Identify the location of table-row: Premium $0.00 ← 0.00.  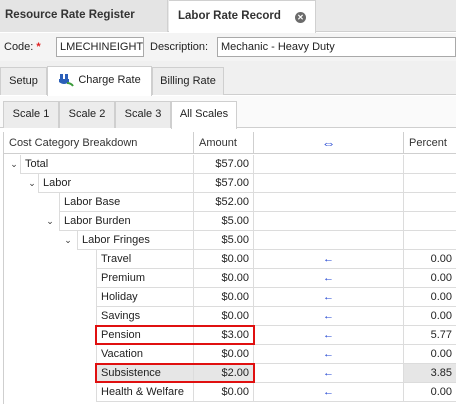
(230, 278).